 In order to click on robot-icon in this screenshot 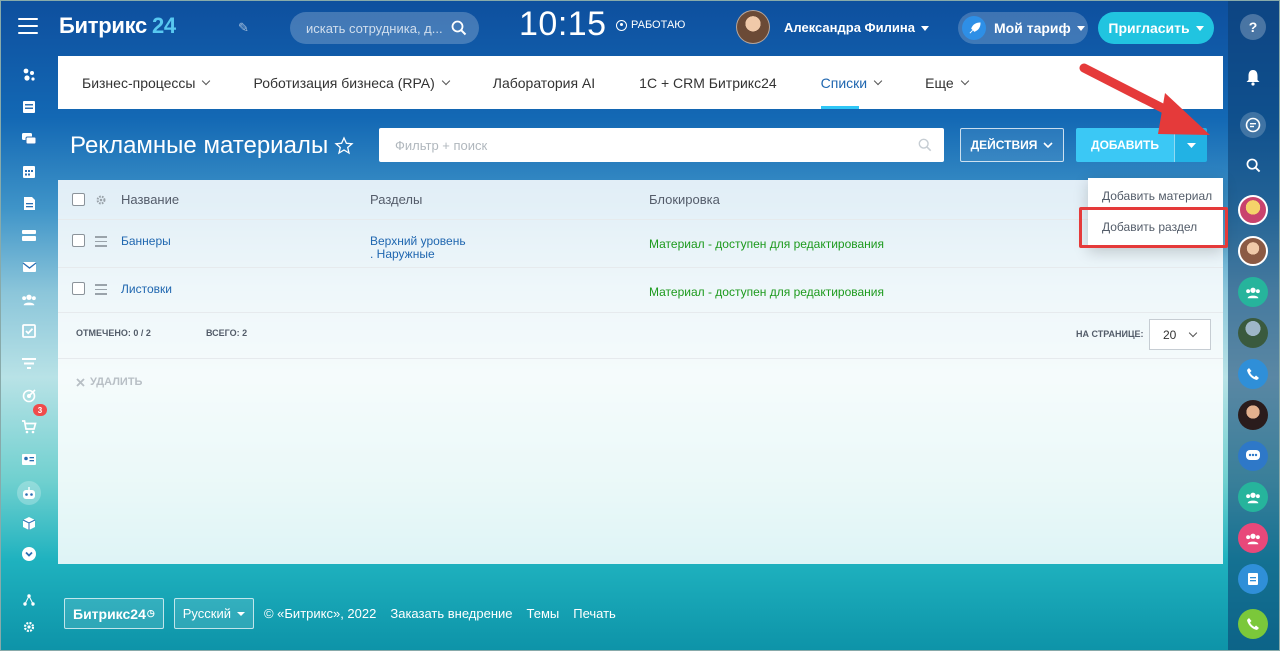, I will do `click(29, 493)`.